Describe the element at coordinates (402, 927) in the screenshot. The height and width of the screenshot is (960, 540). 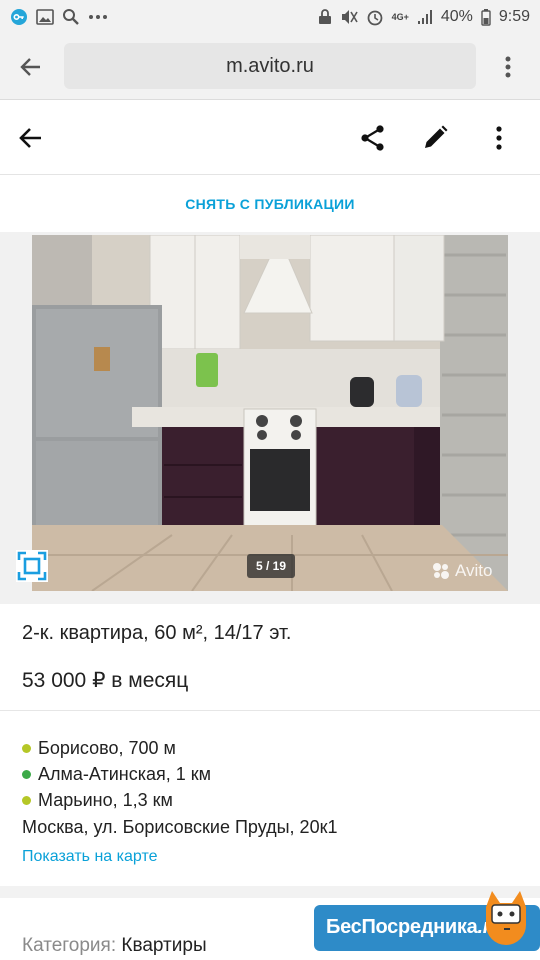
I see `badge-brand: БесПосредника` at that location.